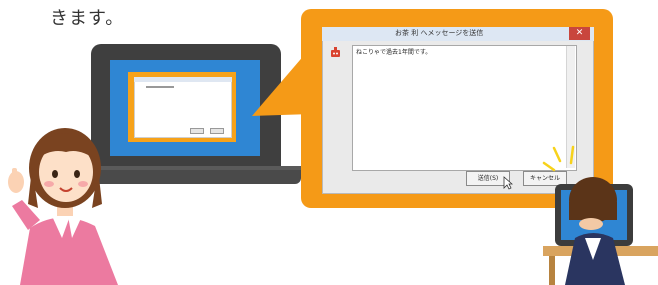  Describe the element at coordinates (183, 79) in the screenshot. I see `mini-dialog-titlebar` at that location.